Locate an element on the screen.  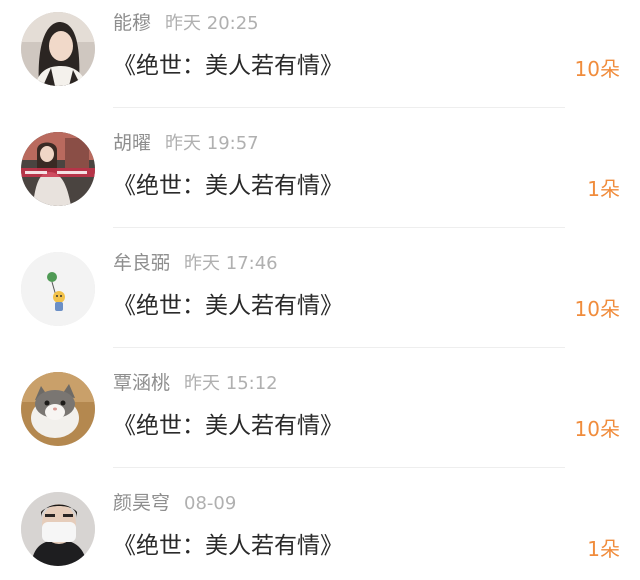
item-meta: 能穆 昨天 20:25 is located at coordinates (186, 23).